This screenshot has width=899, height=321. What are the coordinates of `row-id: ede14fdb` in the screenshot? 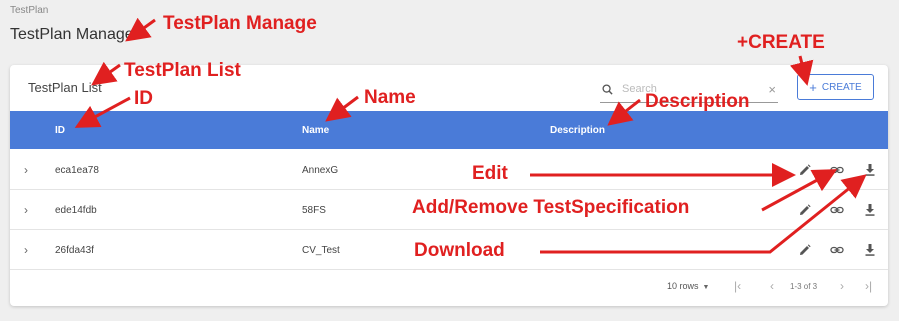 It's located at (76, 210).